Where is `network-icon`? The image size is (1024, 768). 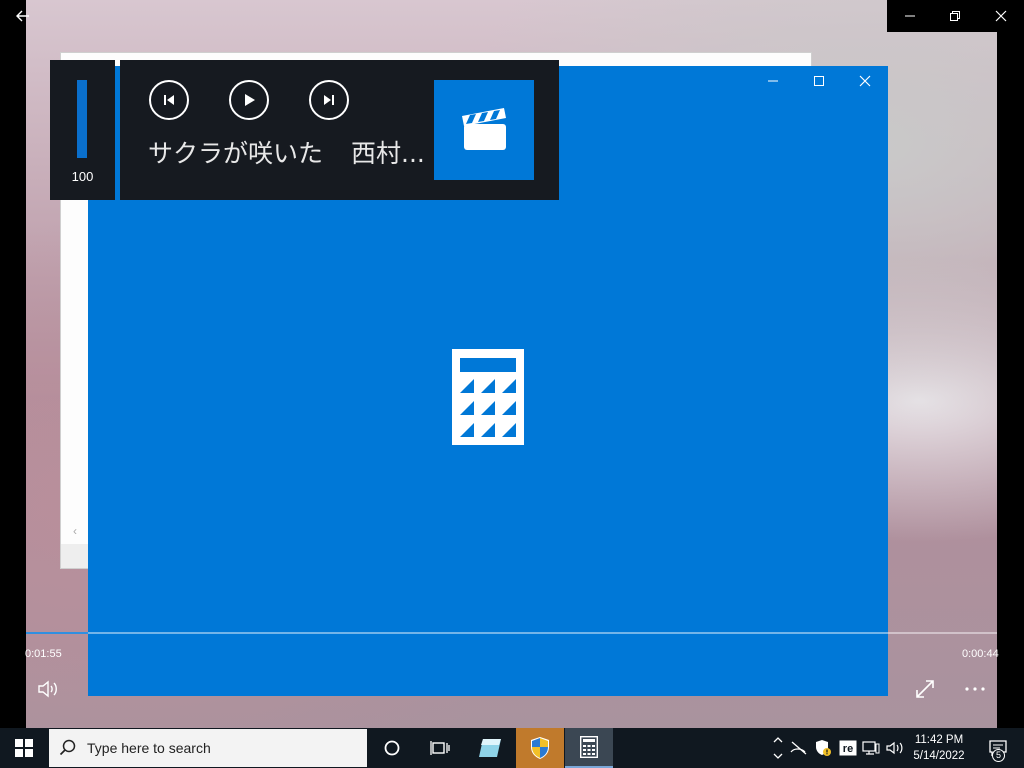 network-icon is located at coordinates (871, 748).